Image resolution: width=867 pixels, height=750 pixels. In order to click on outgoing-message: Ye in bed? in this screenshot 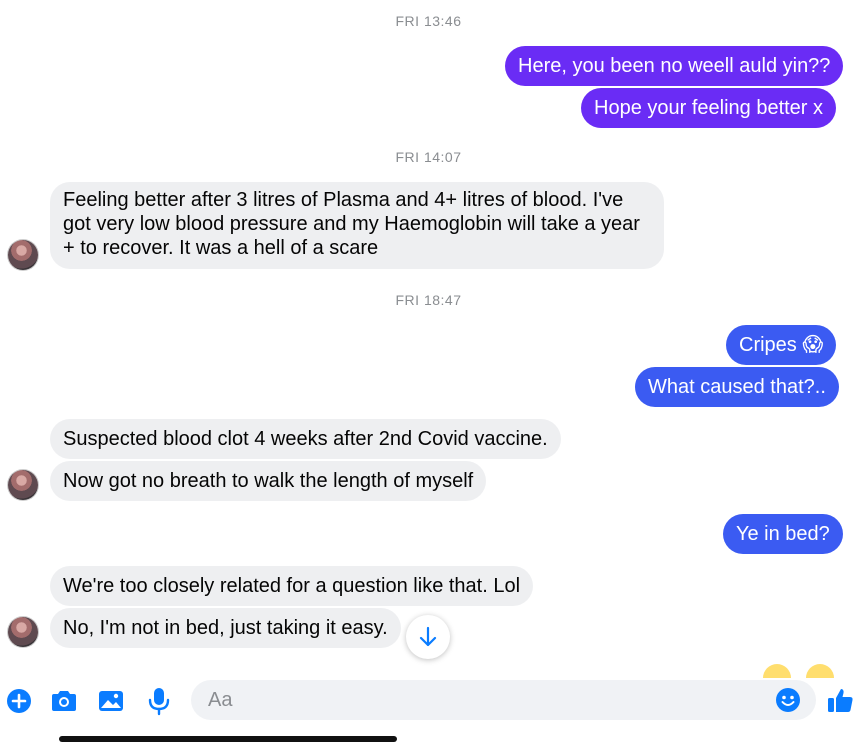, I will do `click(783, 534)`.